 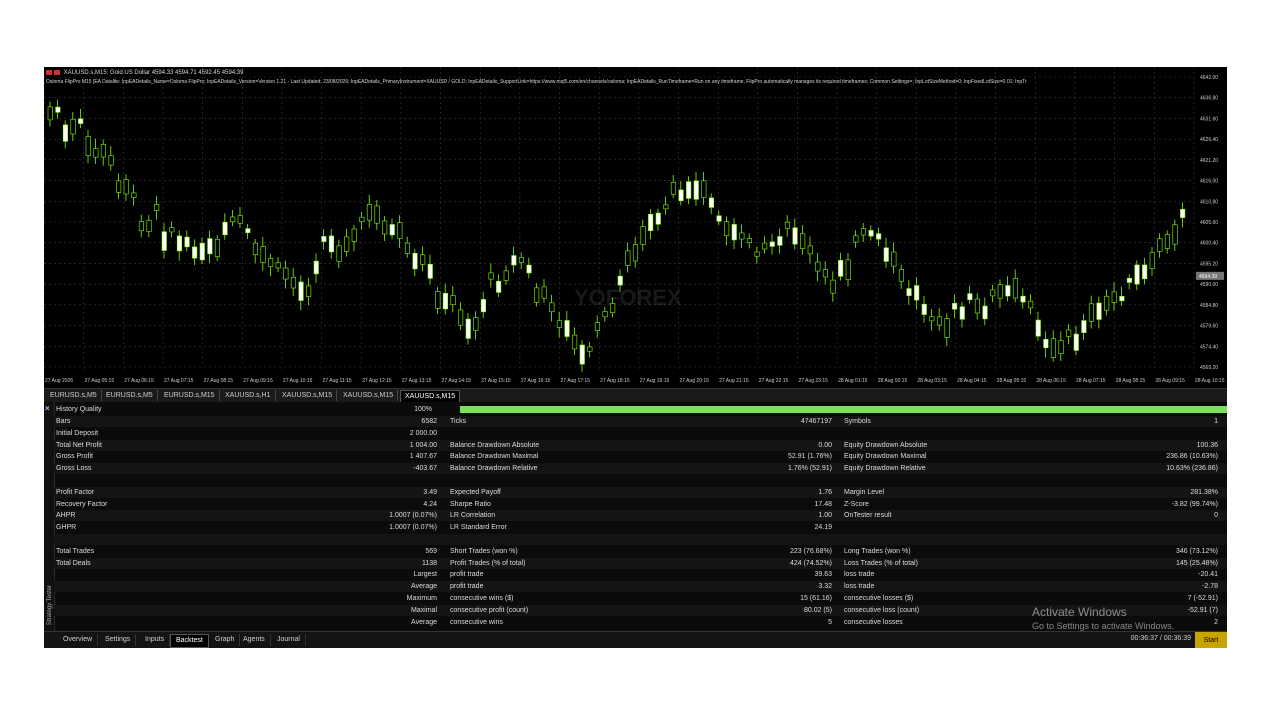 What do you see at coordinates (77, 433) in the screenshot?
I see `report-label: Initial Deposit` at bounding box center [77, 433].